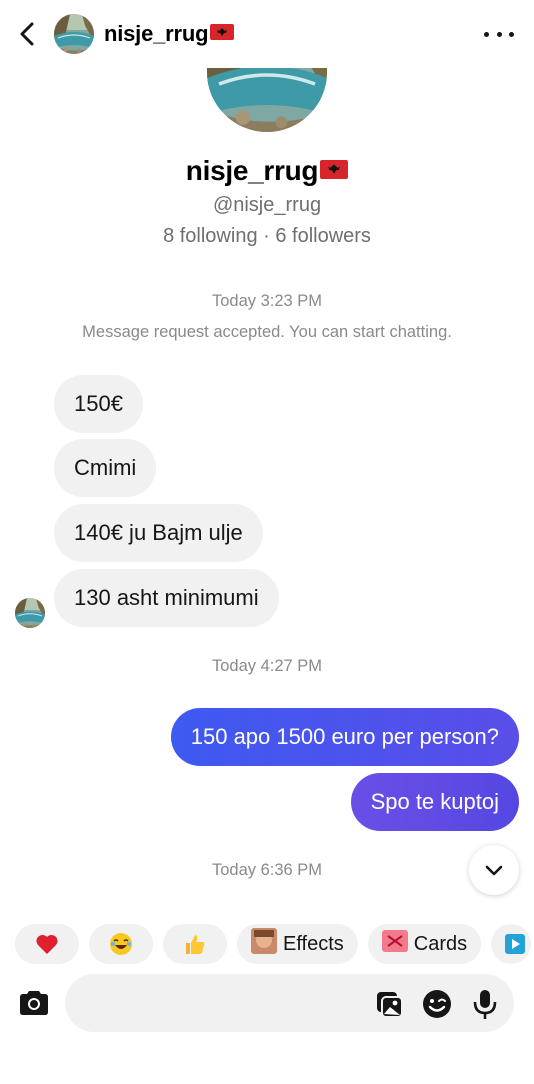  Describe the element at coordinates (394, 944) in the screenshot. I see `cards-icon` at that location.